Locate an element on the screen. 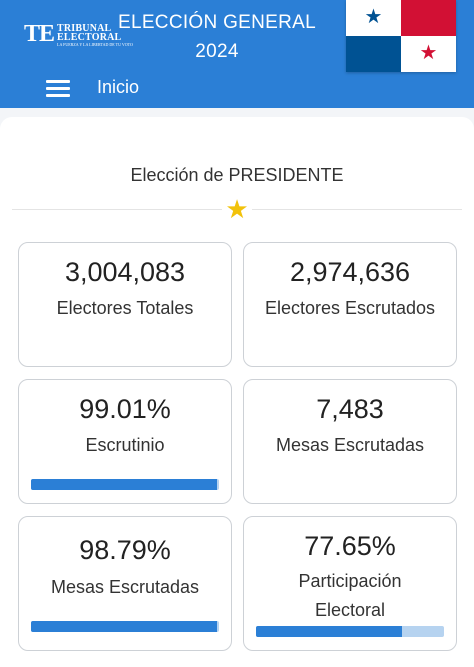 Image resolution: width=474 pixels, height=667 pixels. card-label-line2: Electoral is located at coordinates (350, 610).